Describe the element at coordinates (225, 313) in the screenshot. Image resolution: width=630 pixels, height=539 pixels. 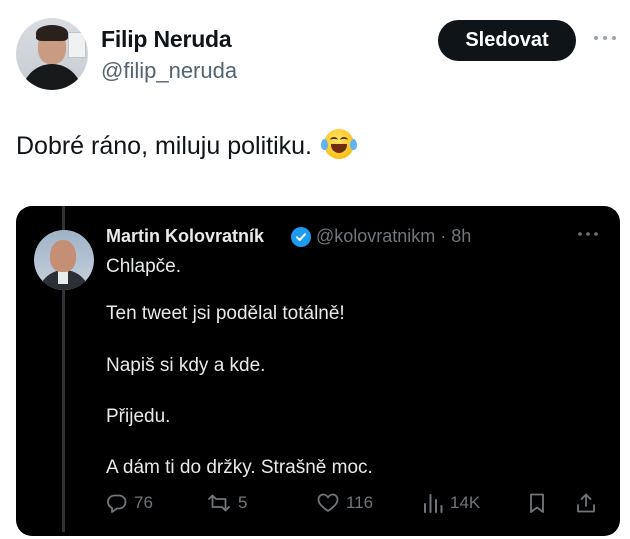
I see `quoted-text-line: Ten tweet jsi podělal totálně!` at that location.